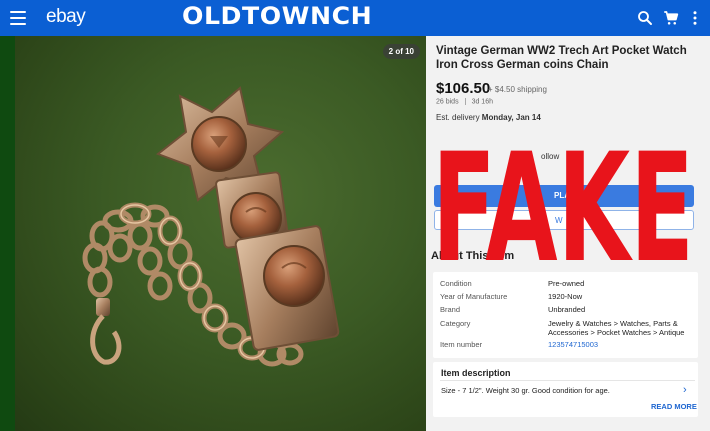  What do you see at coordinates (66, 17) in the screenshot?
I see `ebay-logo: ebay` at bounding box center [66, 17].